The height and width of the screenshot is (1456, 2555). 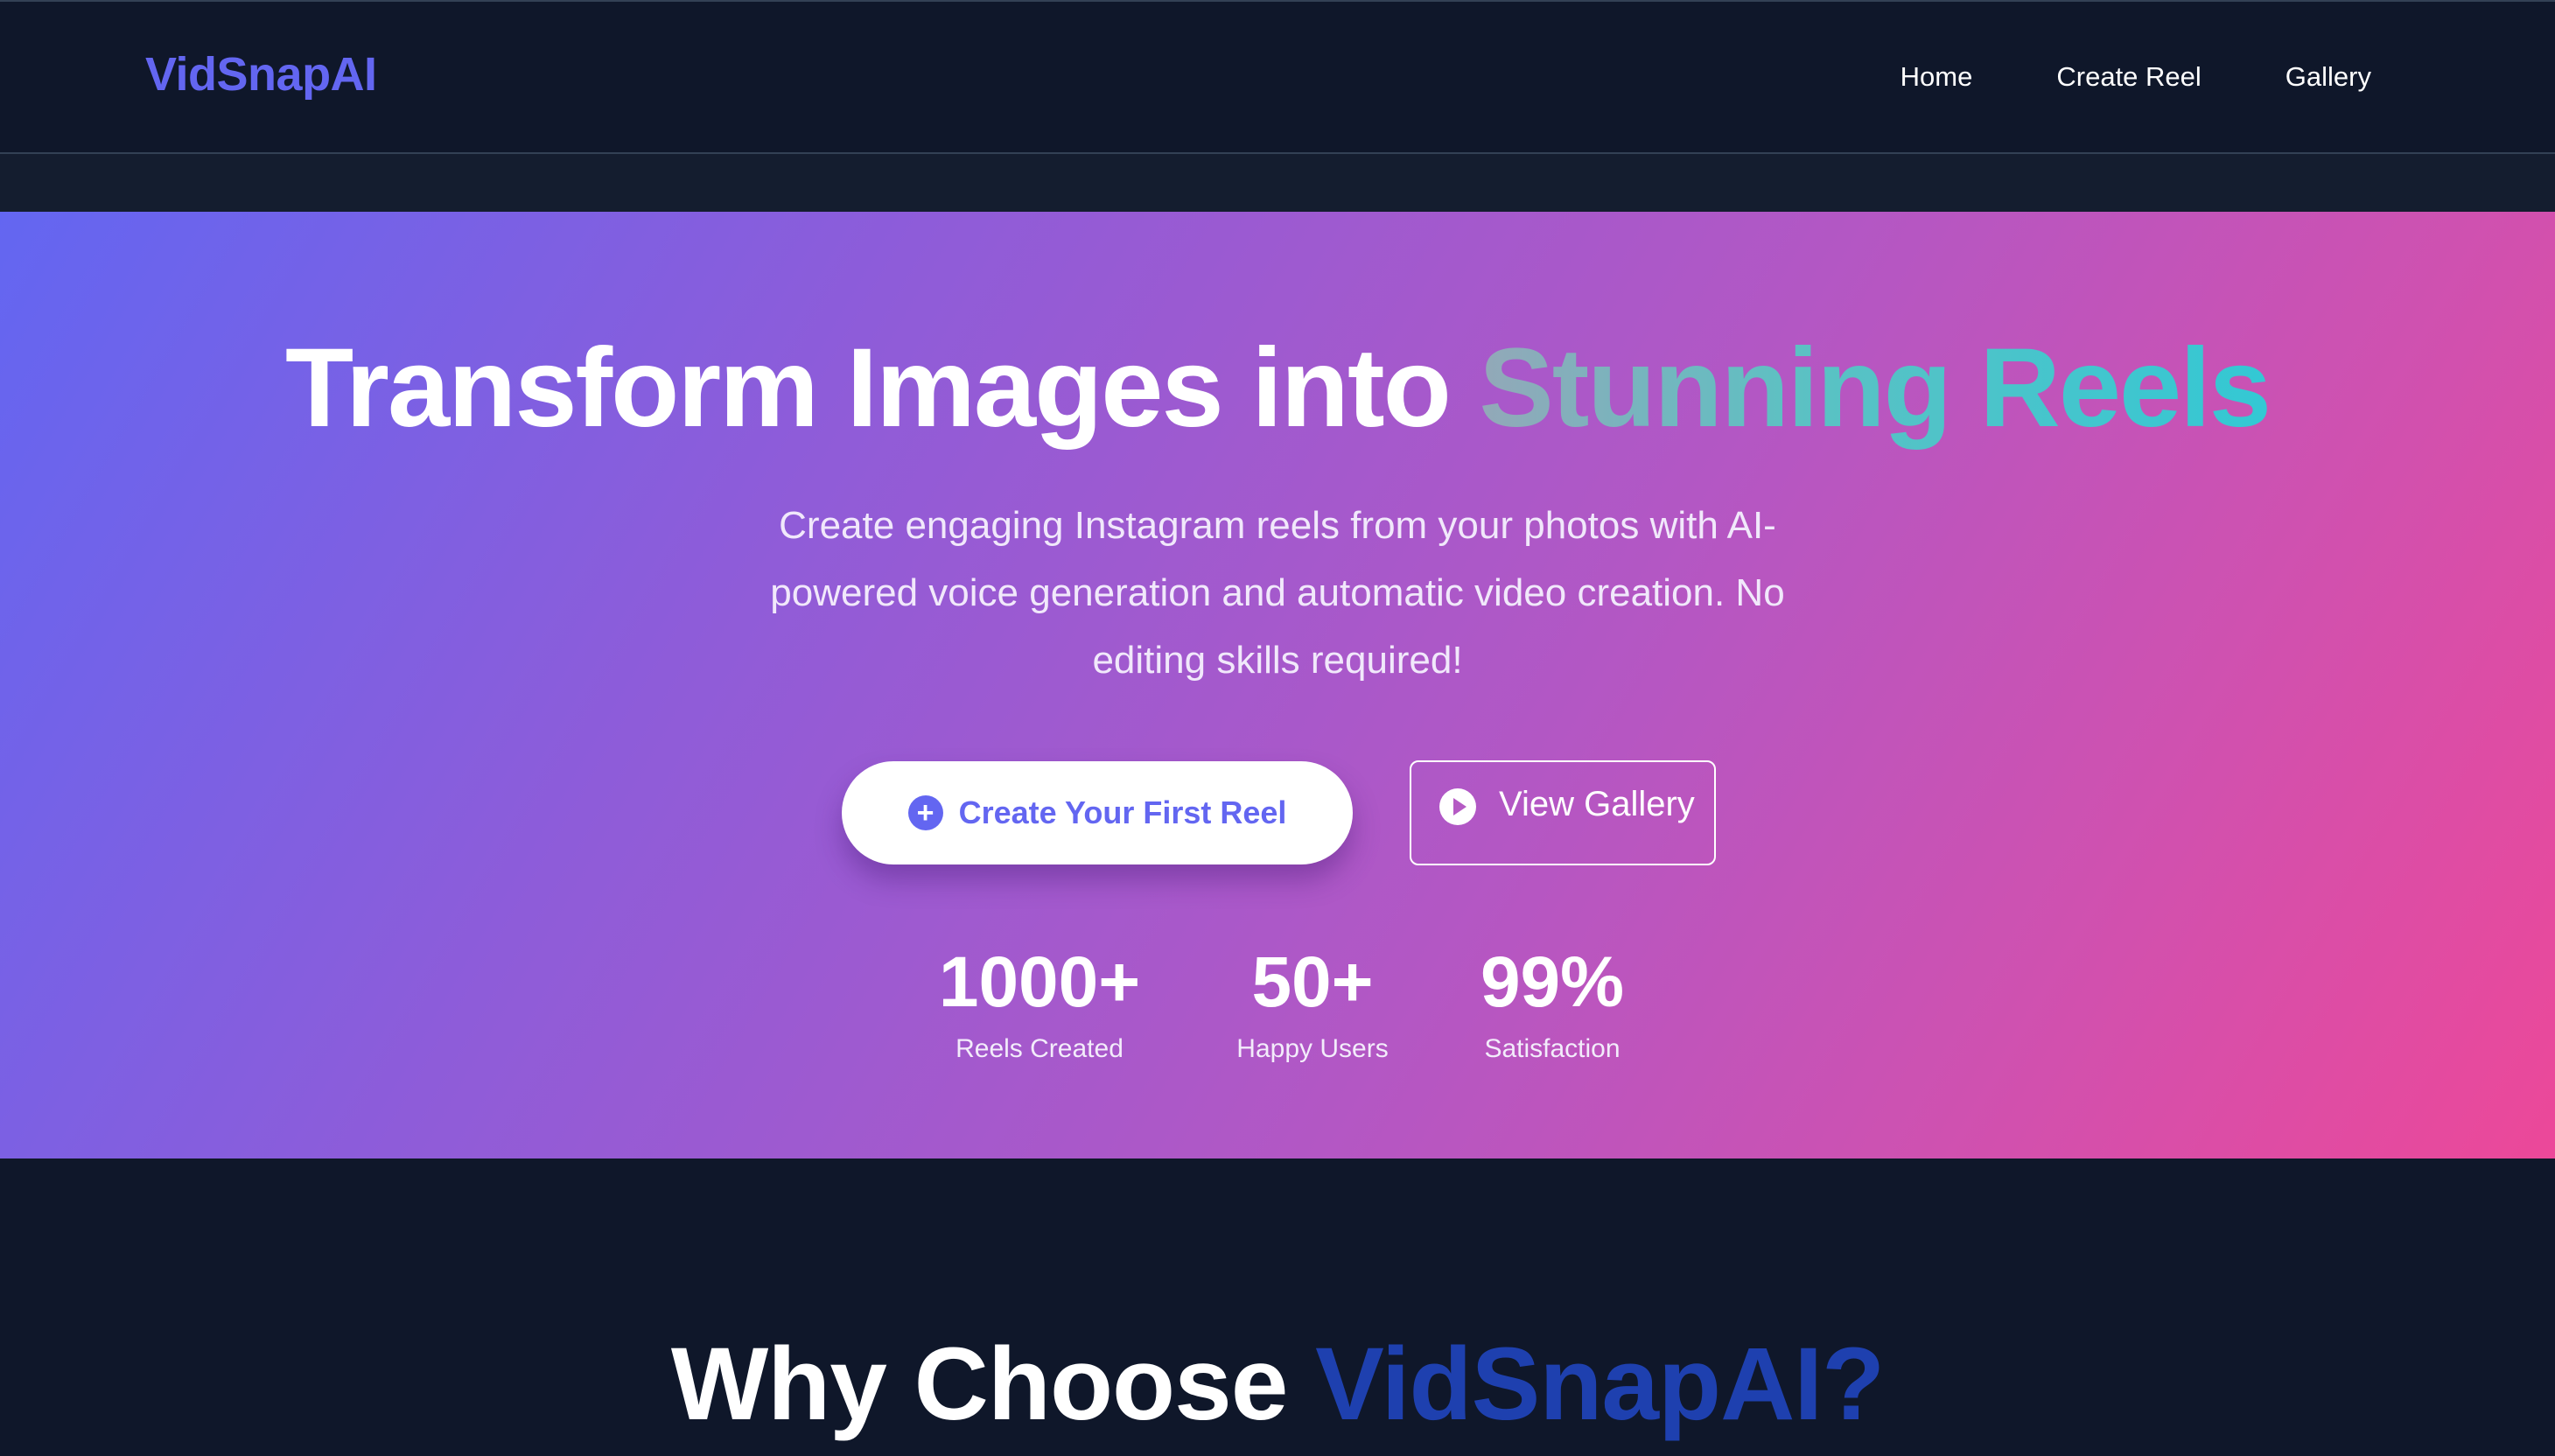 I want to click on create-first-reel-button: + Create Your First Reel, so click(x=1097, y=812).